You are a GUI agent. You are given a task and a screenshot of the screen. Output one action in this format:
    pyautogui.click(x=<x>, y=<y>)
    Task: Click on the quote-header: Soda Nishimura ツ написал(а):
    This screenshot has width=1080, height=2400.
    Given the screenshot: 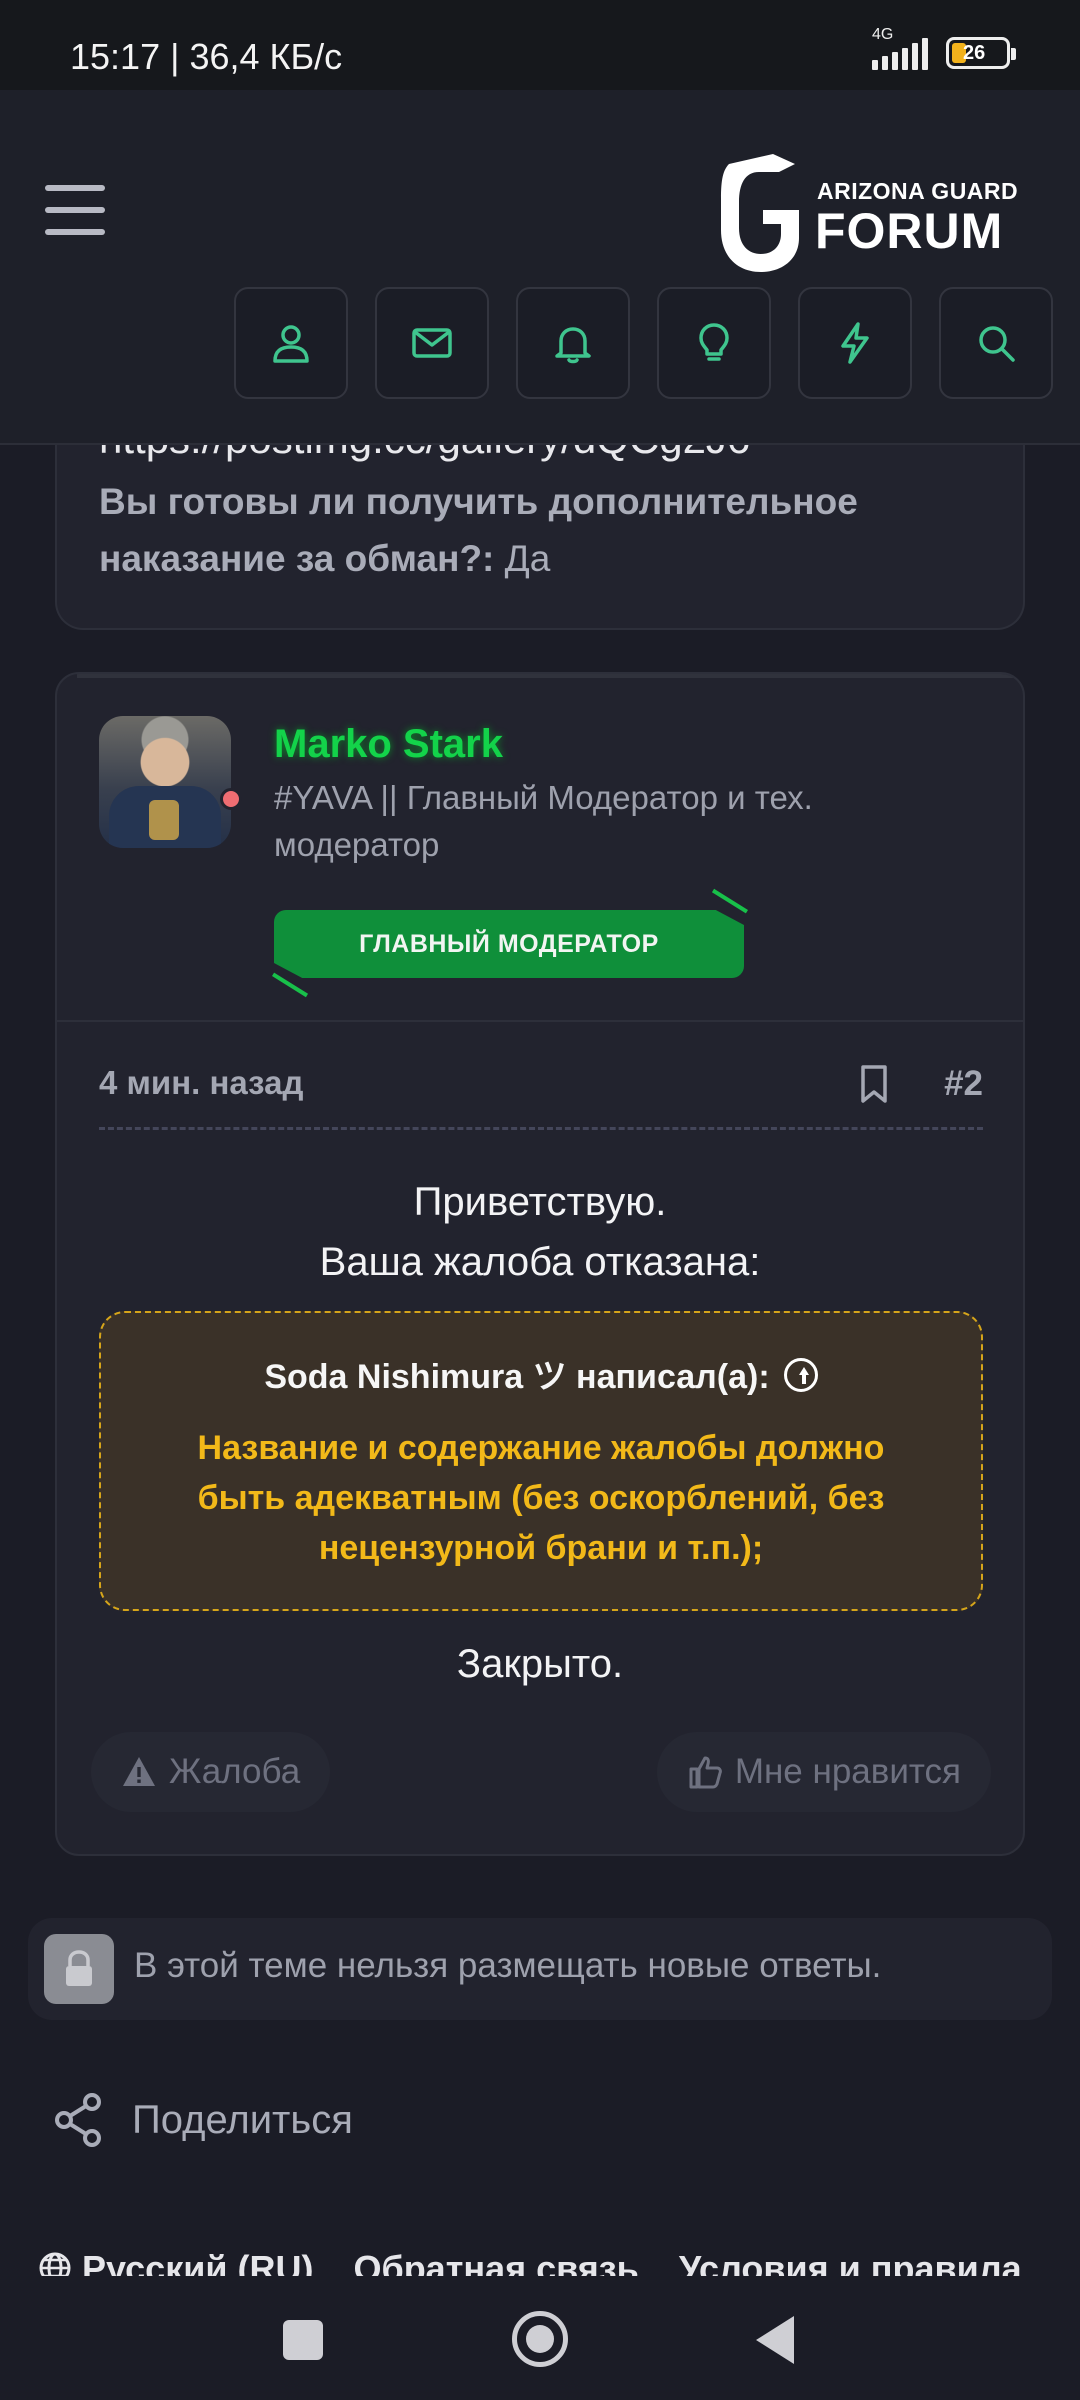 What is the action you would take?
    pyautogui.click(x=541, y=1373)
    